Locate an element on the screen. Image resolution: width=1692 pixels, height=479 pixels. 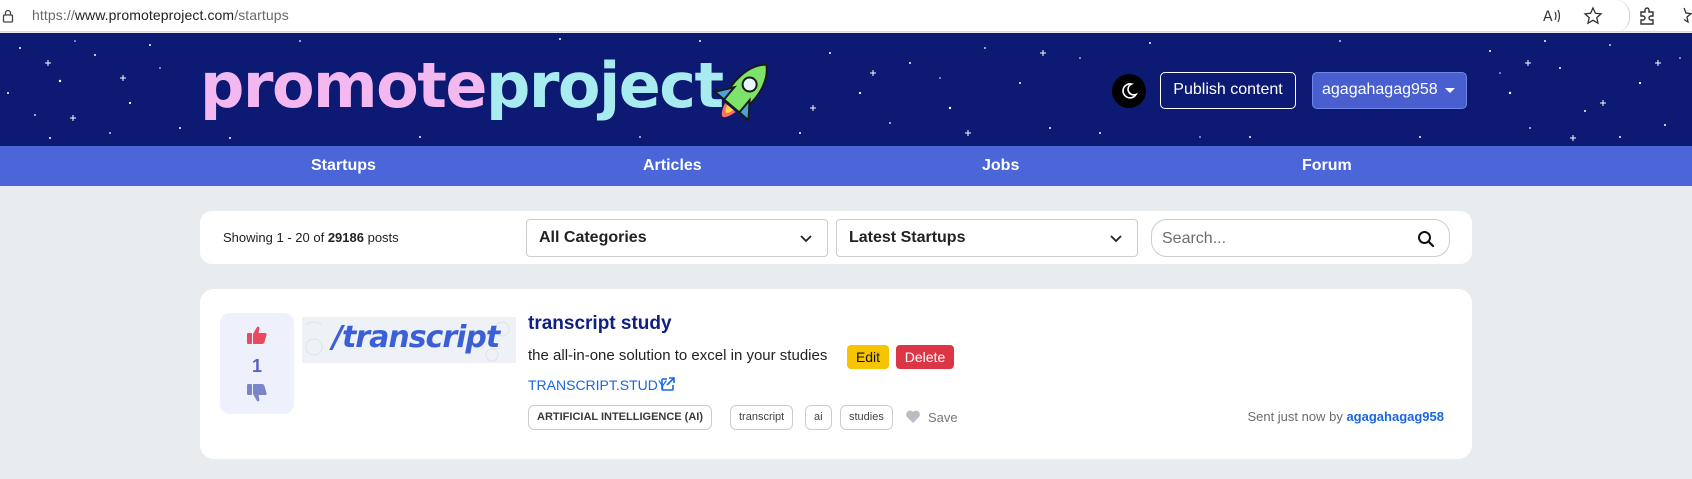
showing-prefix: Showing 1 - 20 of is located at coordinates (274, 237).